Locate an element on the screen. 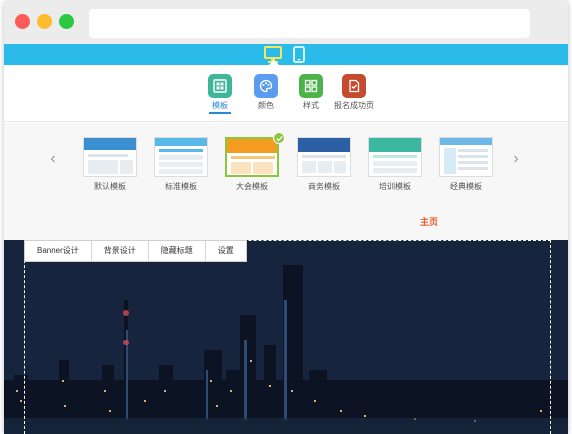 This screenshot has height=434, width=572. template-card-standard: 标准模板 is located at coordinates (181, 166).